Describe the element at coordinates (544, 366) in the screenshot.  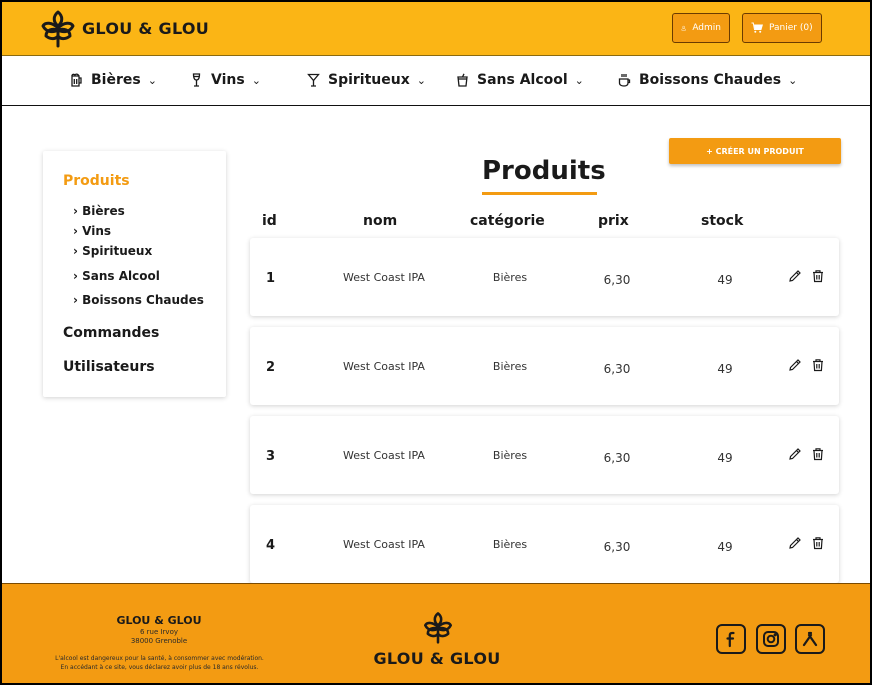
I see `table-row: 2 West Coast IPA Bières 6,30 49` at that location.